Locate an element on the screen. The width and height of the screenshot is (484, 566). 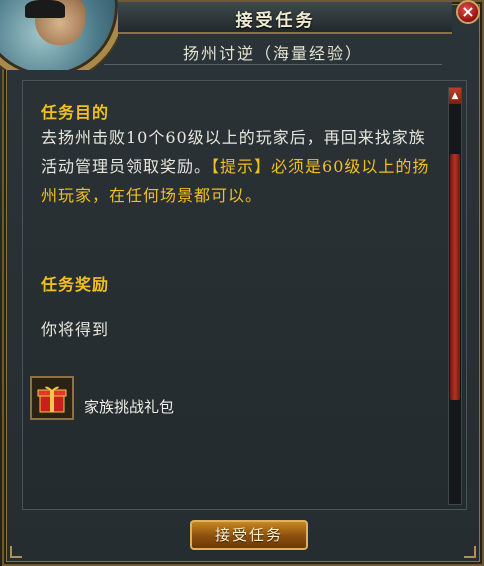
npc-portrait is located at coordinates (59, 35).